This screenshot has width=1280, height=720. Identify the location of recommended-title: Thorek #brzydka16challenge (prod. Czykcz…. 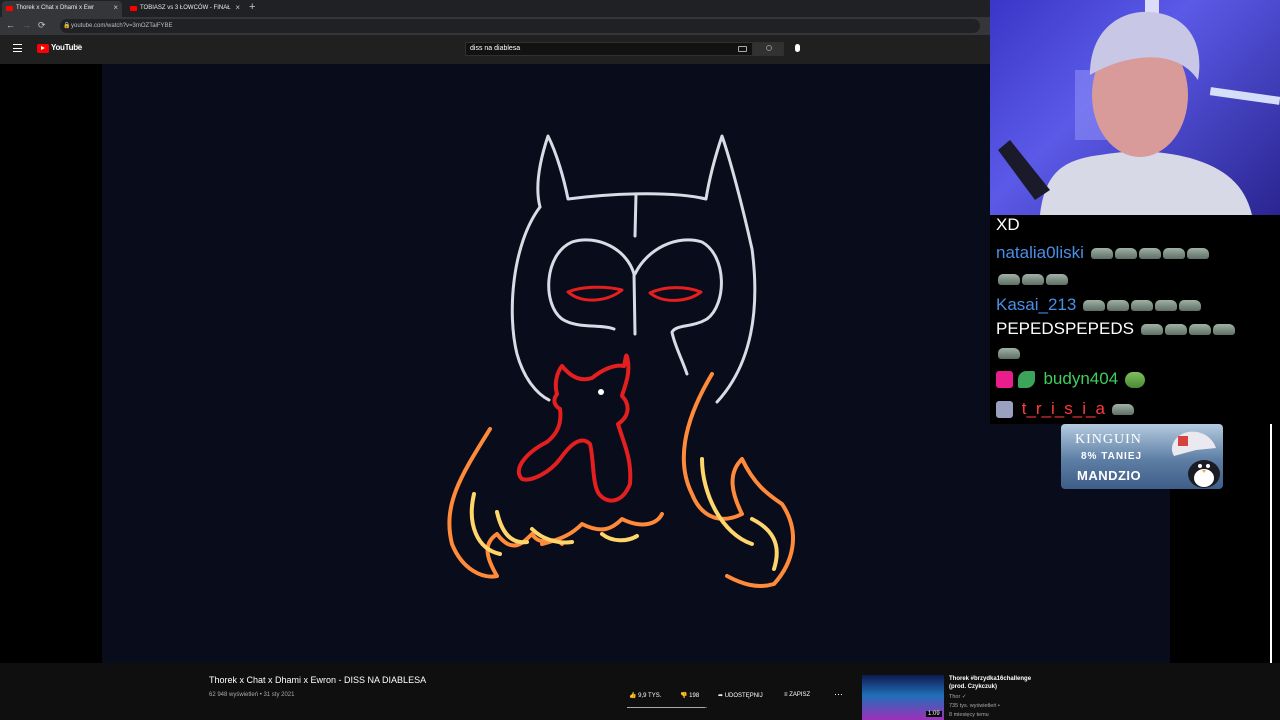
(999, 683).